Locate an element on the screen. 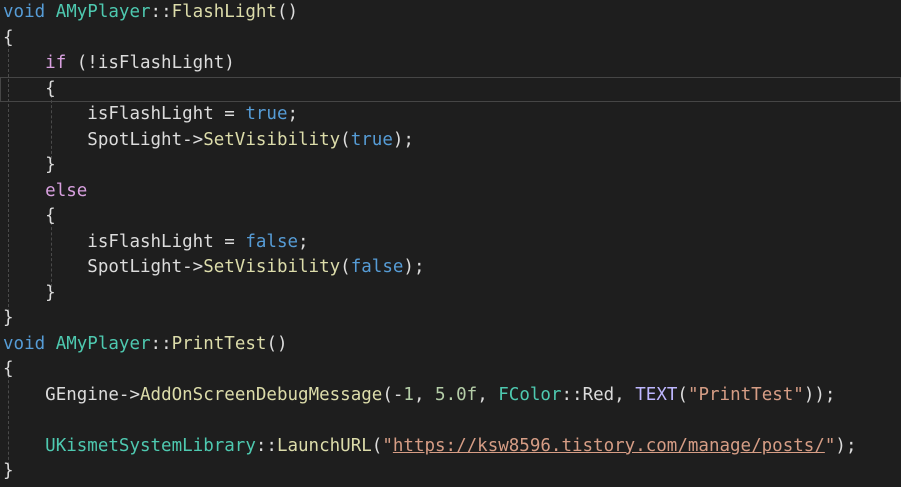  code-line: isFlashLight = true; is located at coordinates (450, 115).